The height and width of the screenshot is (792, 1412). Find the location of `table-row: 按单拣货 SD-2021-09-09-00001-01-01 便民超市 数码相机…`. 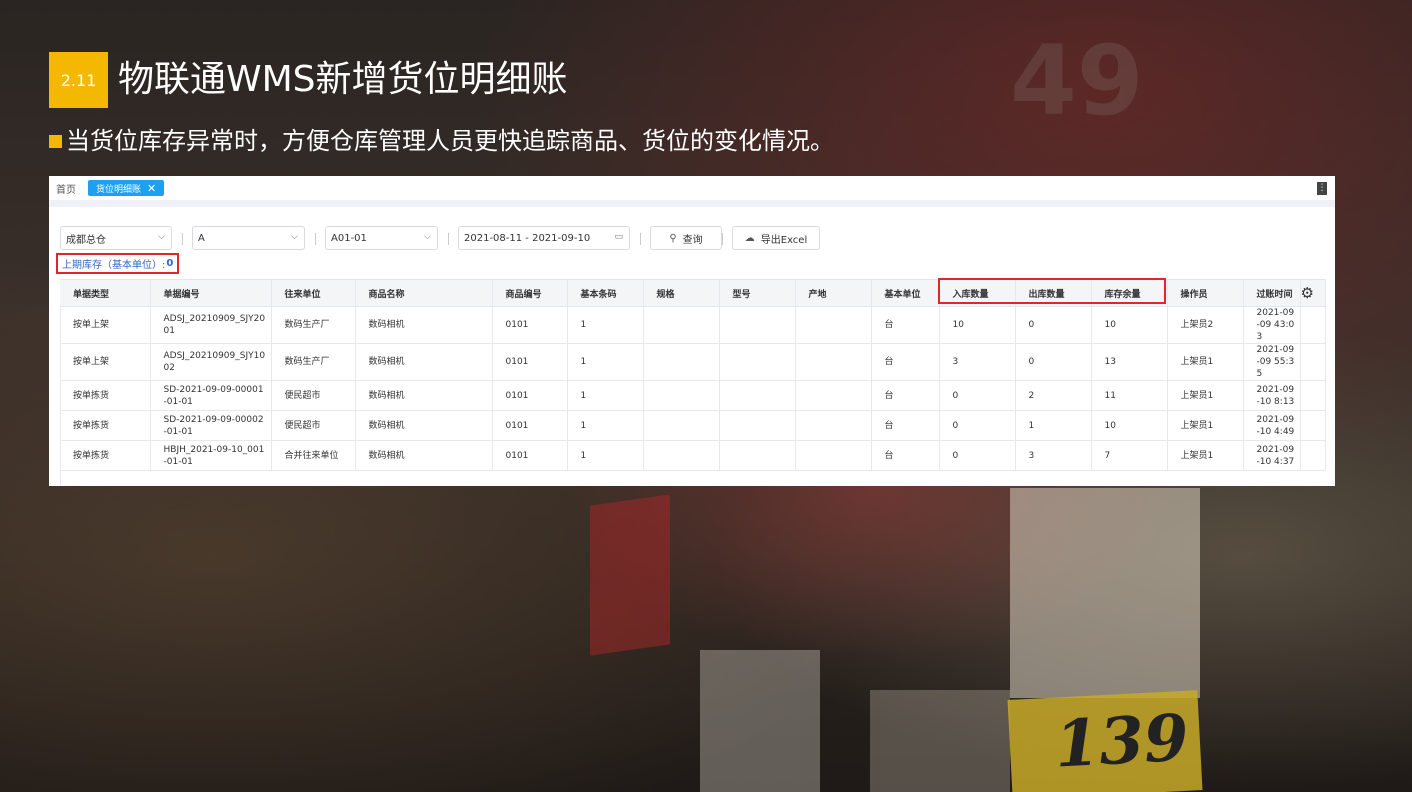

table-row: 按单拣货 SD-2021-09-09-00001-01-01 便民超市 数码相机… is located at coordinates (693, 395).